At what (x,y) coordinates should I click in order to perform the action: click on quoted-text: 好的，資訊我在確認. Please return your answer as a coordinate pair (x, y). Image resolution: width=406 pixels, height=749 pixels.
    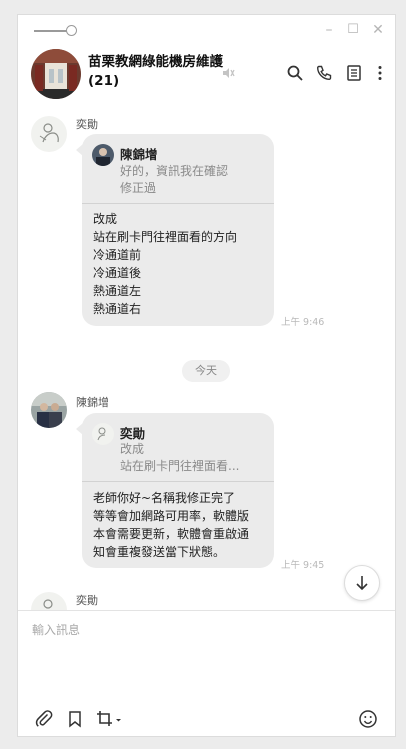
    Looking at the image, I should click on (174, 171).